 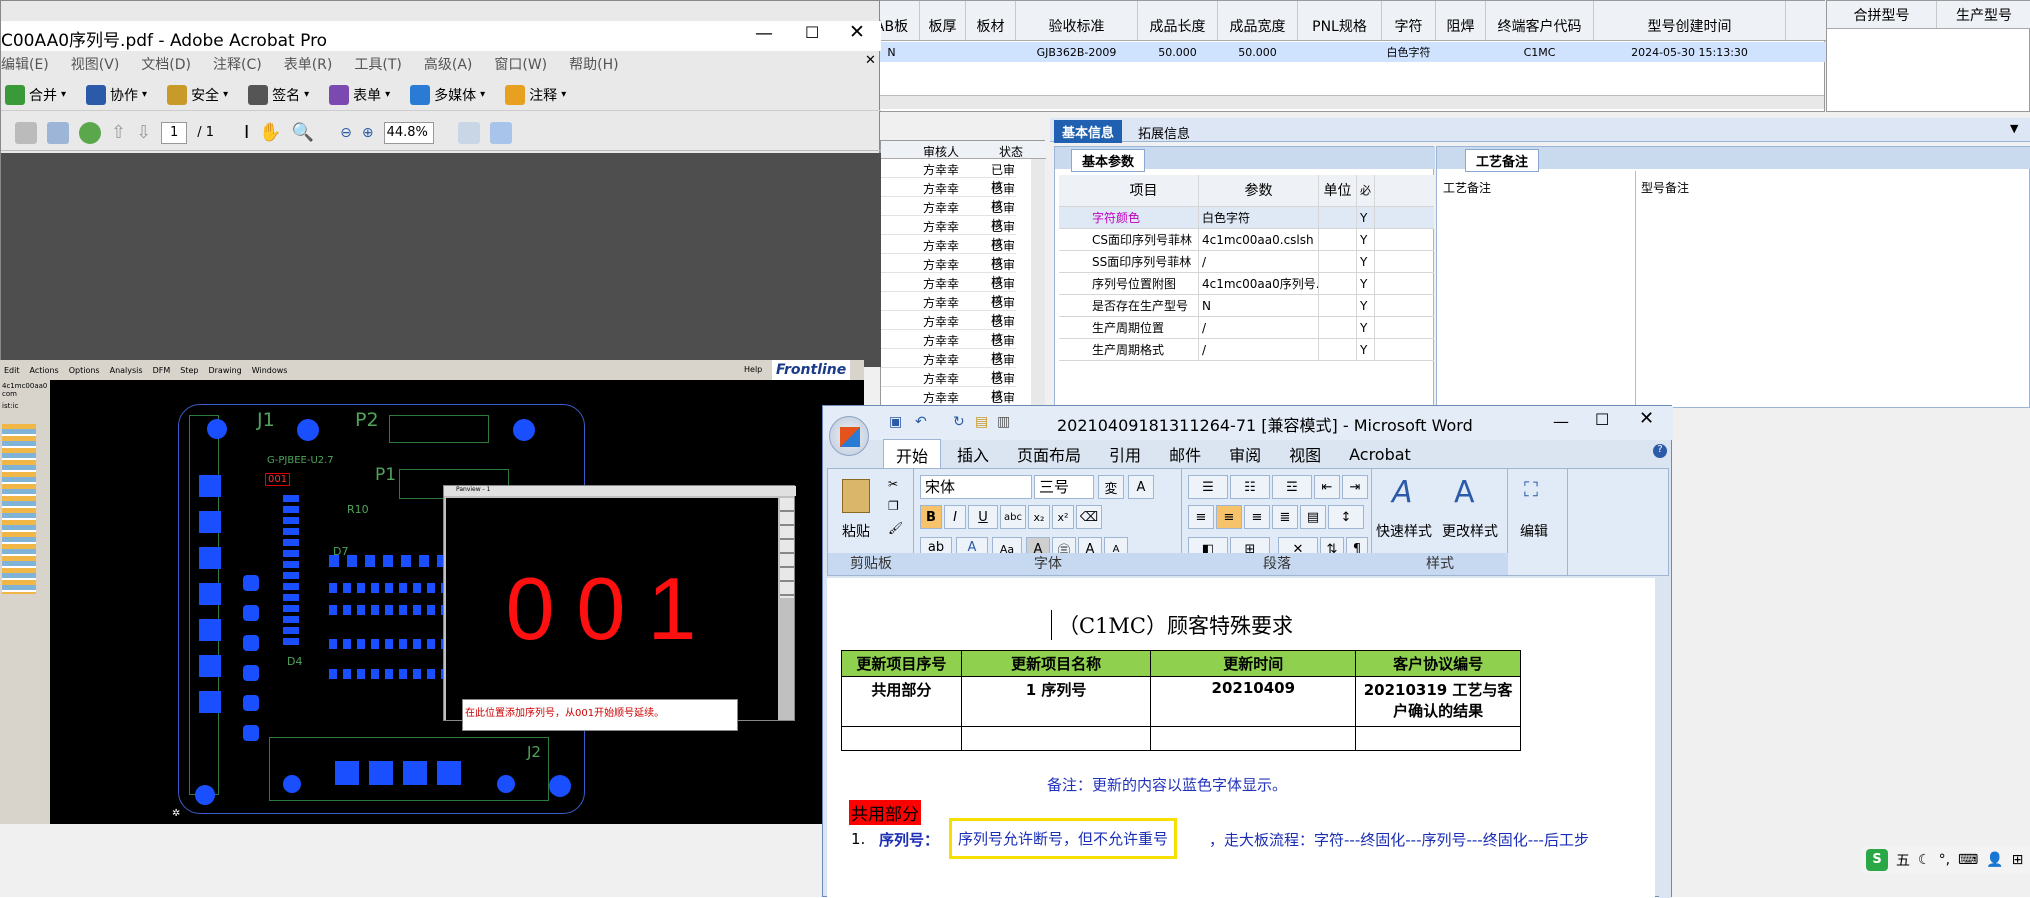 I want to click on office-button, so click(x=849, y=436).